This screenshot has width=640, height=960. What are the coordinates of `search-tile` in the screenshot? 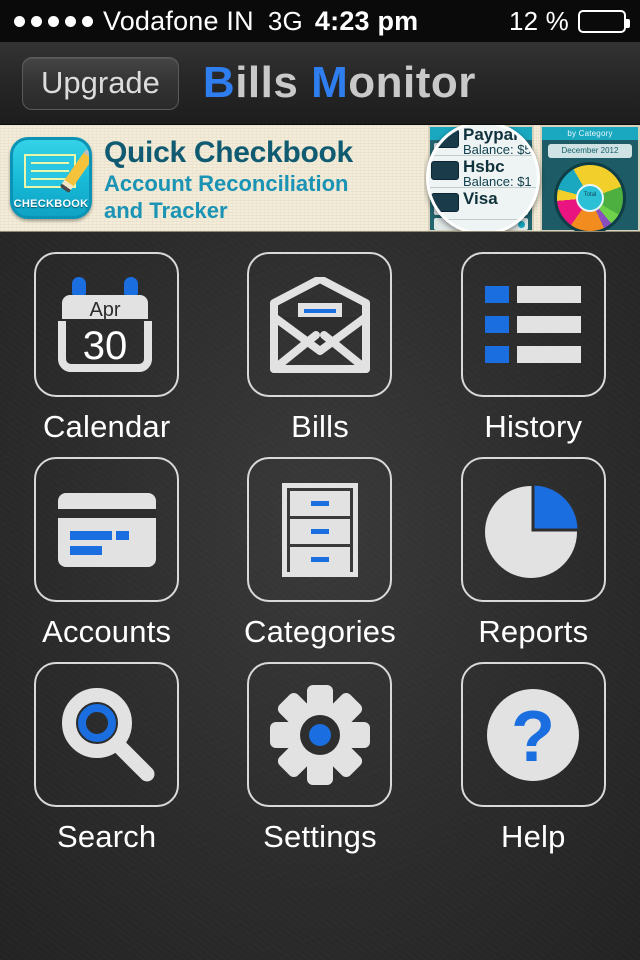 It's located at (107, 734).